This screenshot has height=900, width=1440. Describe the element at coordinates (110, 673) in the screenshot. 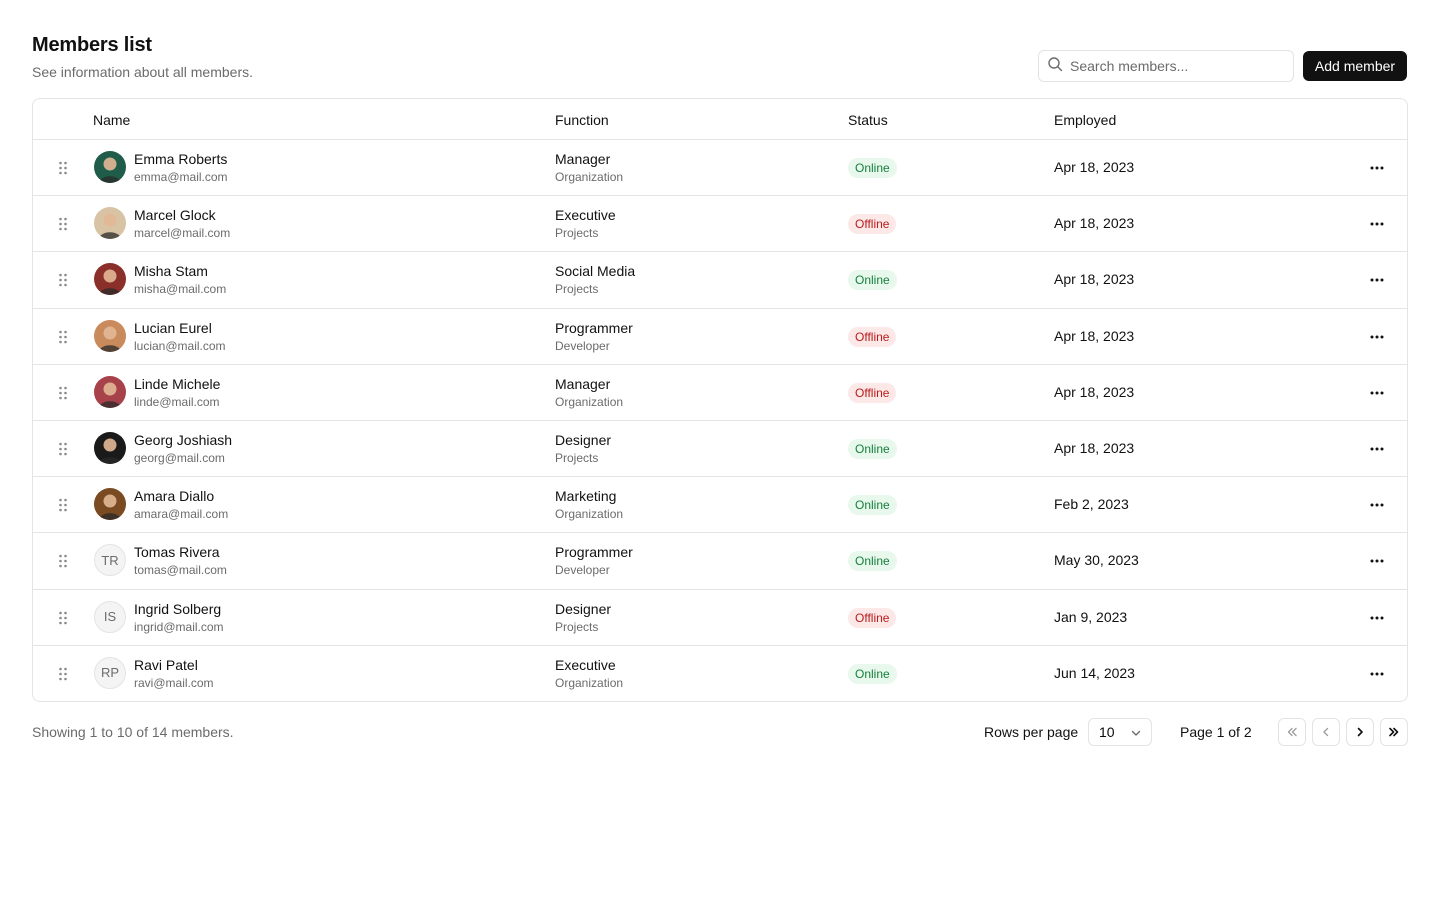

I see `avatar-initials: RP` at that location.